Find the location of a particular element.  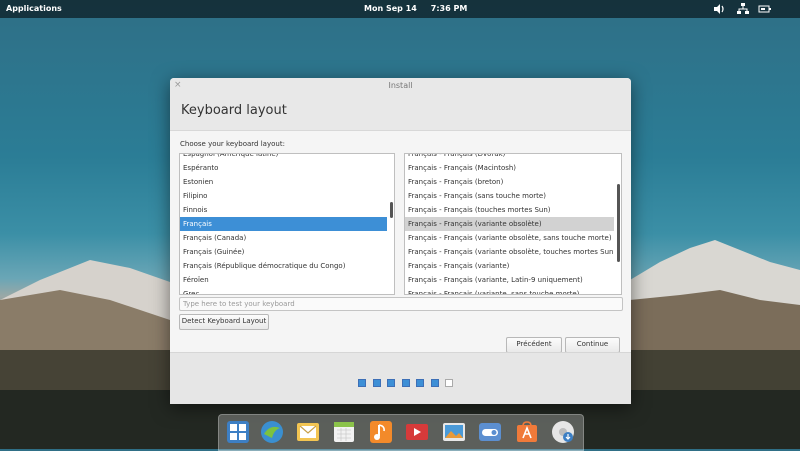

variant-item: Français - Français (Dvorak) is located at coordinates (509, 157).